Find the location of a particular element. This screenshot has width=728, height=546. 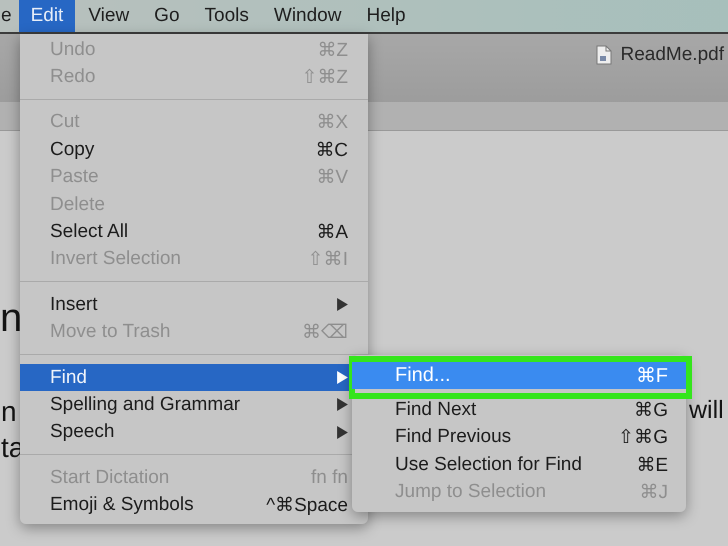

window-title: ReadMe.pdf is located at coordinates (672, 55).